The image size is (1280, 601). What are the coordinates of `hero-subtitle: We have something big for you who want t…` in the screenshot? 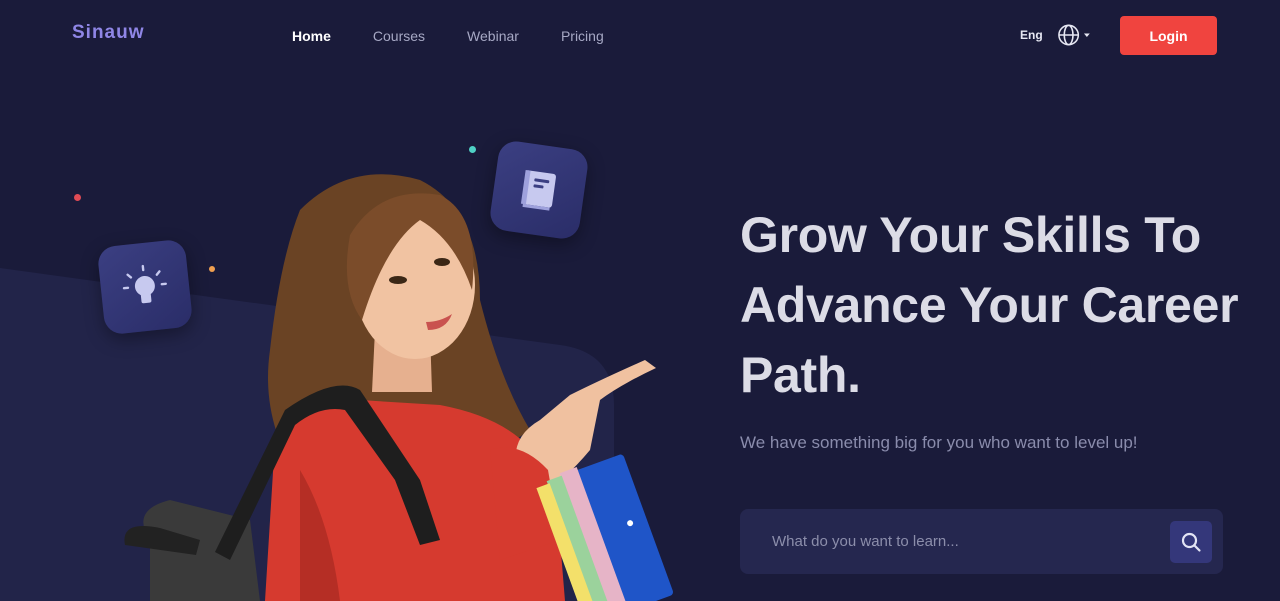 It's located at (939, 442).